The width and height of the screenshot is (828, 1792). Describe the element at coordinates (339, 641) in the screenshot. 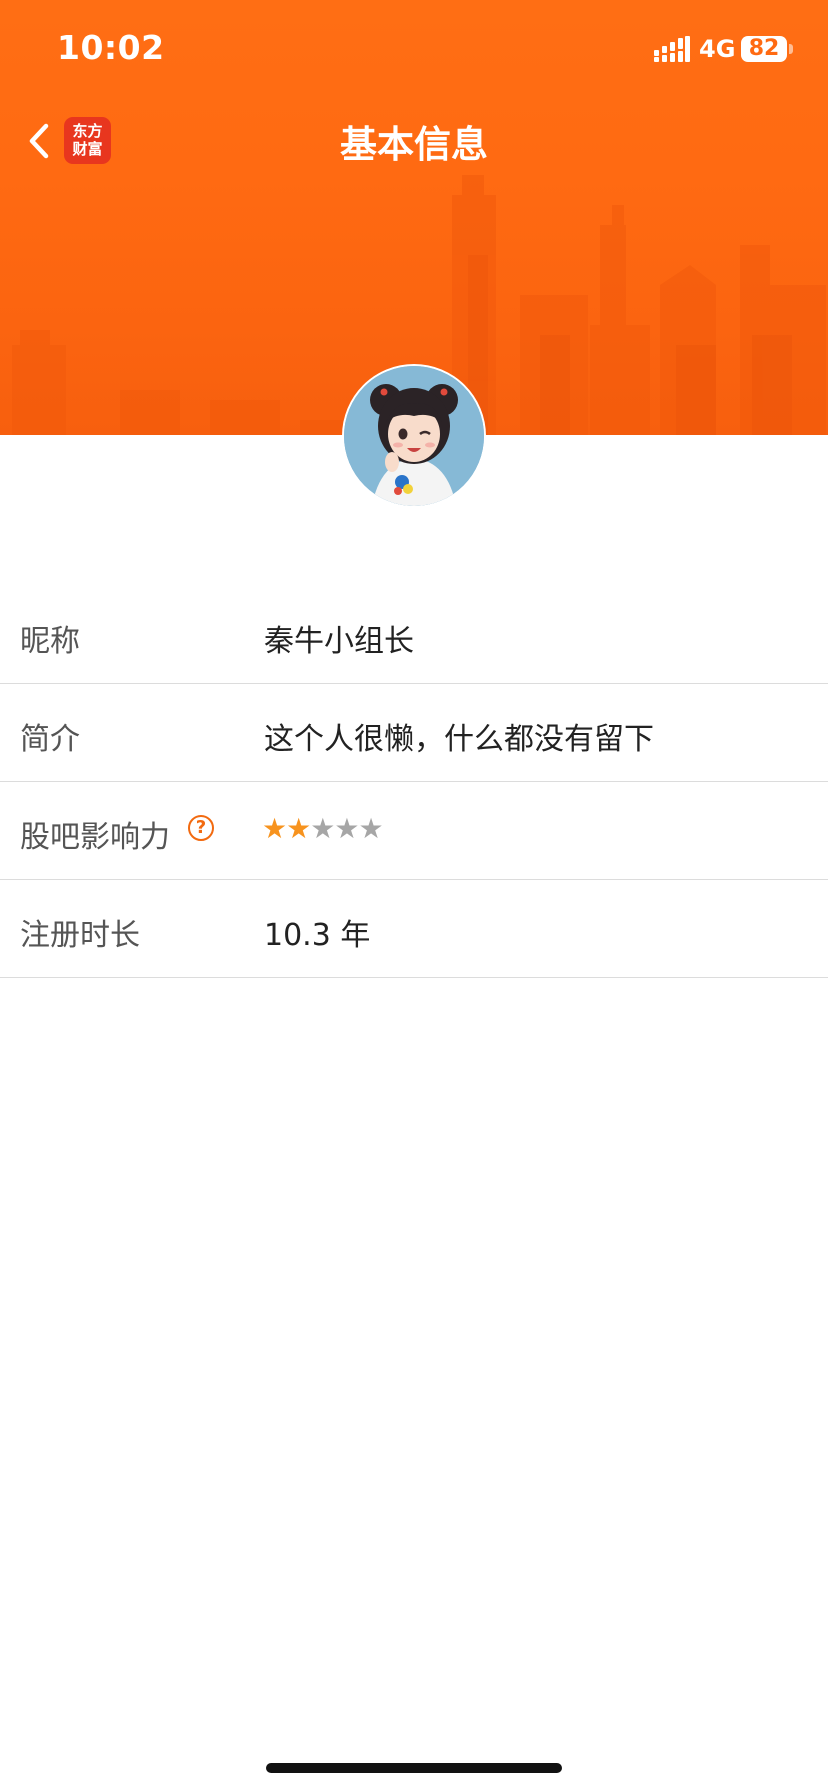

I see `nickname-value: 秦牛小组长` at that location.